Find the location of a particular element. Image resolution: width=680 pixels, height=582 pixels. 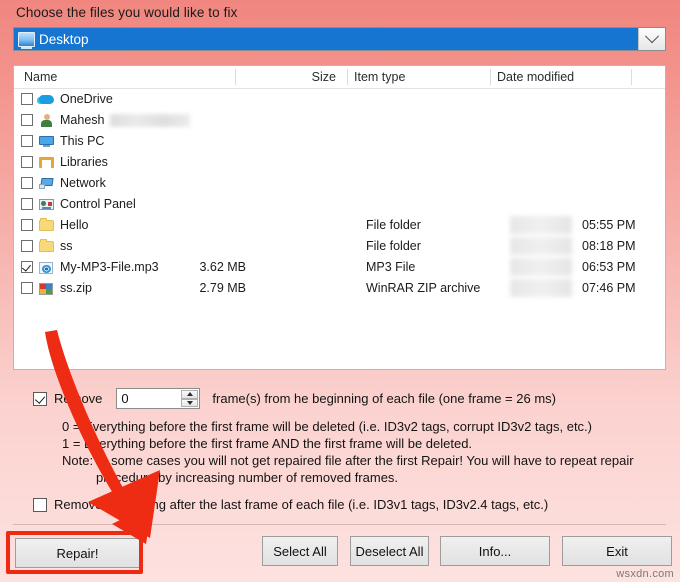

cell-item-type: WinRAR ZIP archive is located at coordinates (423, 288).